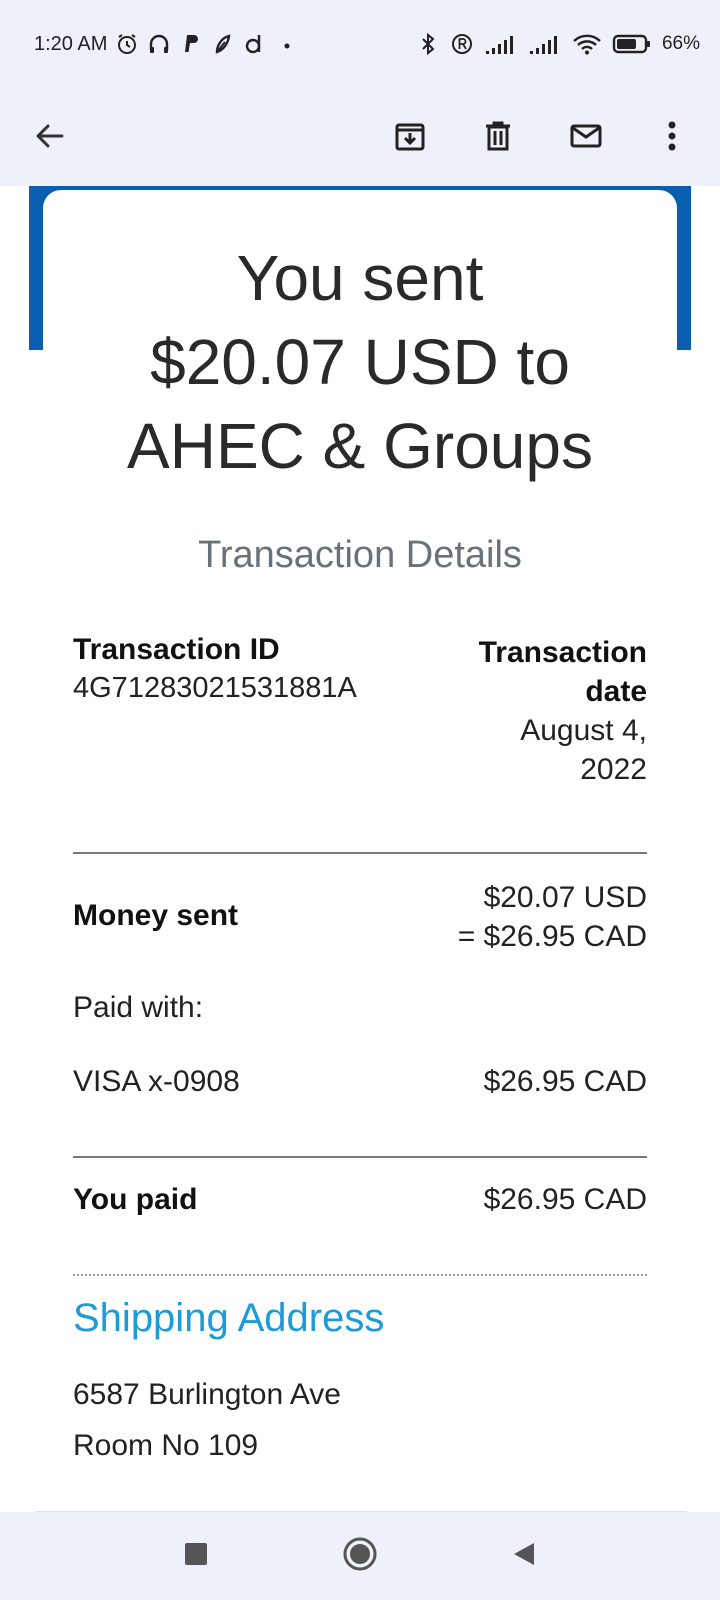  I want to click on back-arrow-icon, so click(50, 136).